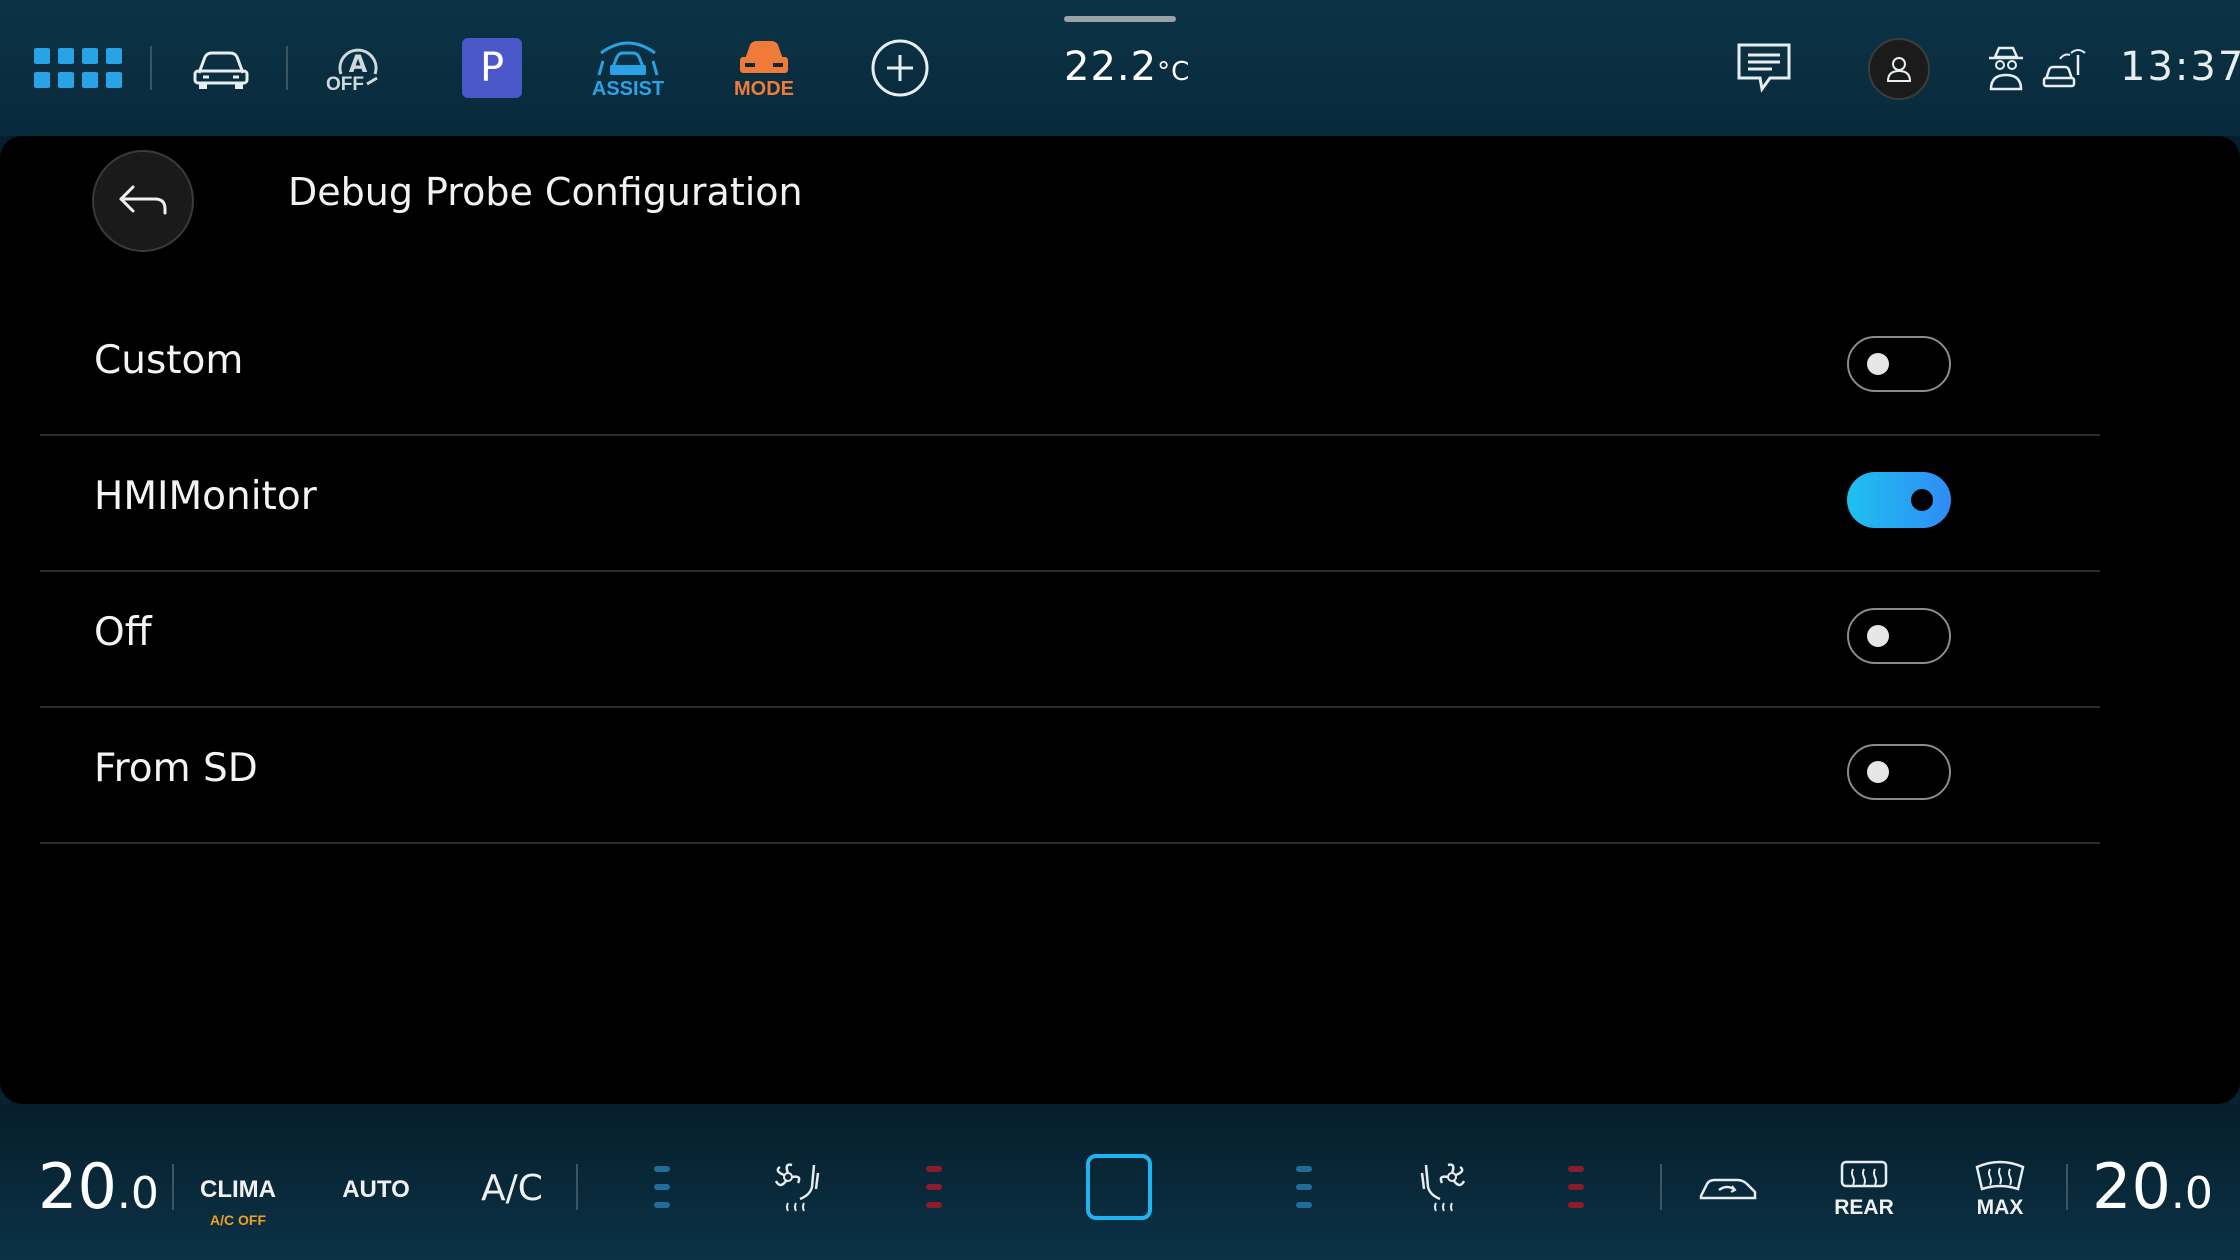 The height and width of the screenshot is (1260, 2240). What do you see at coordinates (176, 768) in the screenshot?
I see `option-label: From SD` at bounding box center [176, 768].